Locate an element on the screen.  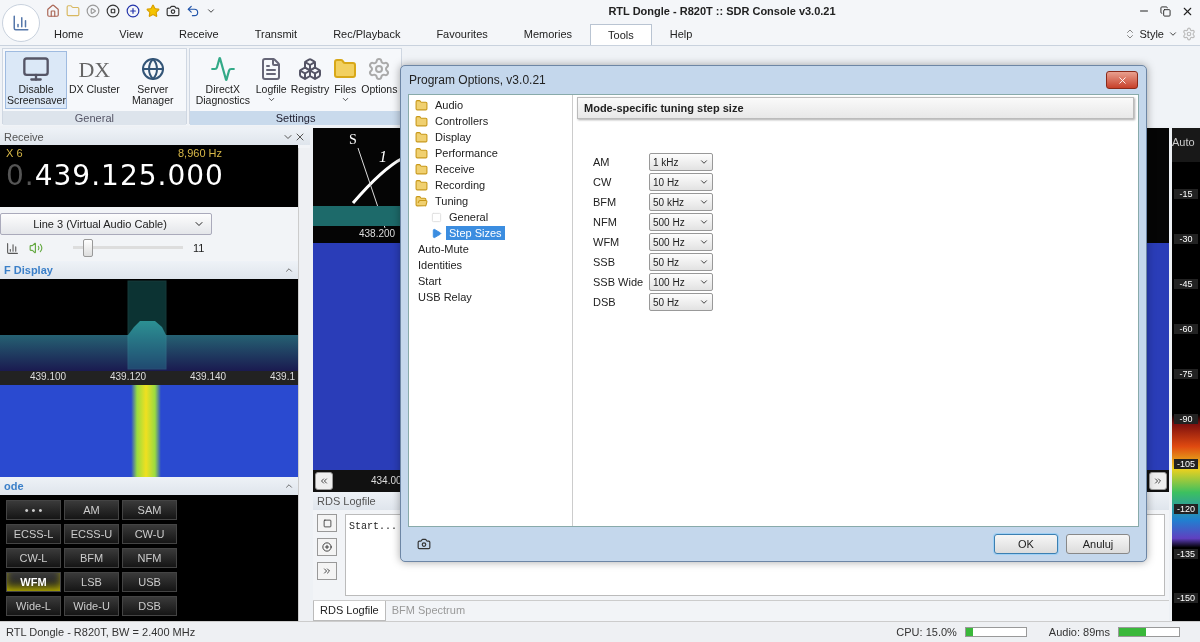
mode-button: • • • is located at coordinates (33, 510).